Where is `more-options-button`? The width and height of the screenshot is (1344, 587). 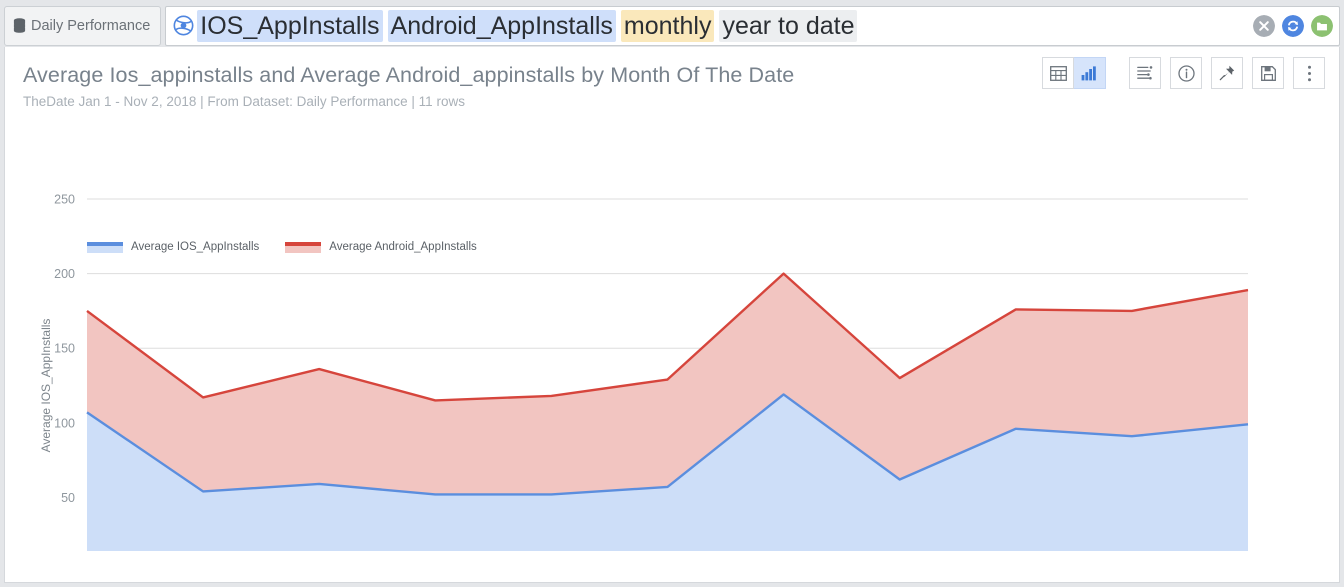 more-options-button is located at coordinates (1309, 73).